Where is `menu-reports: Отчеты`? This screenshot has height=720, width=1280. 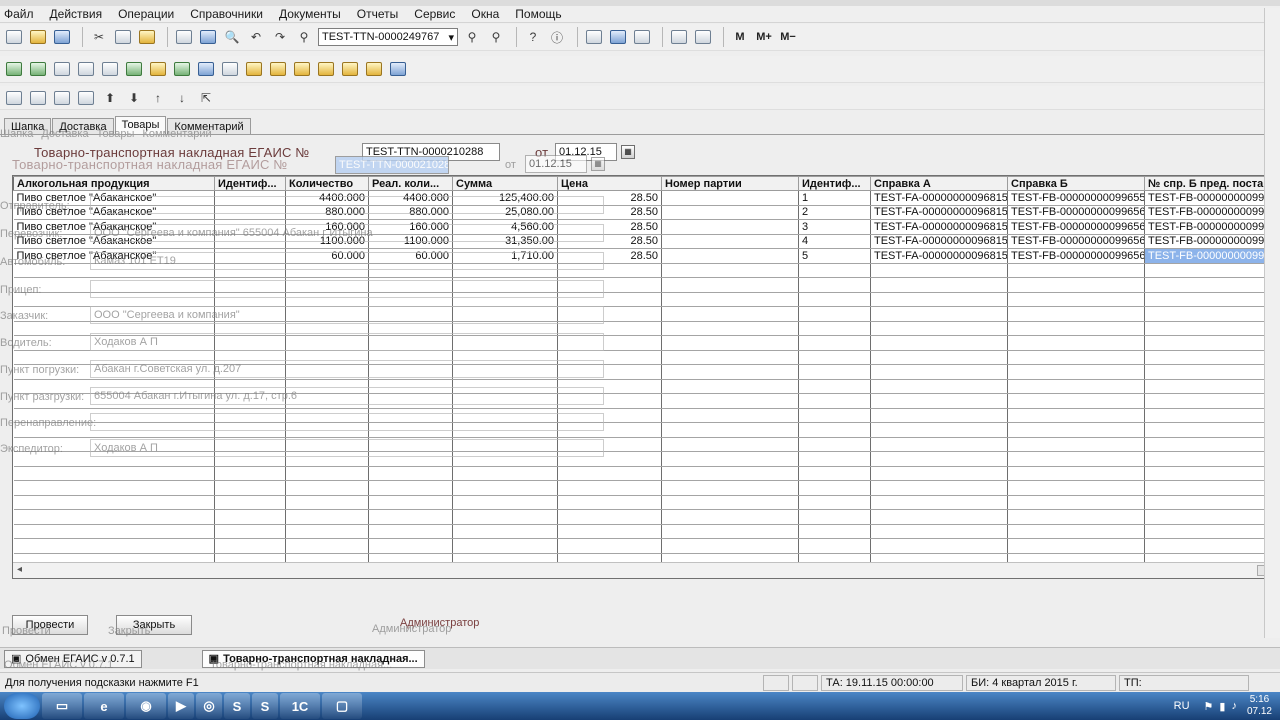
menu-reports: Отчеты is located at coordinates (377, 14).